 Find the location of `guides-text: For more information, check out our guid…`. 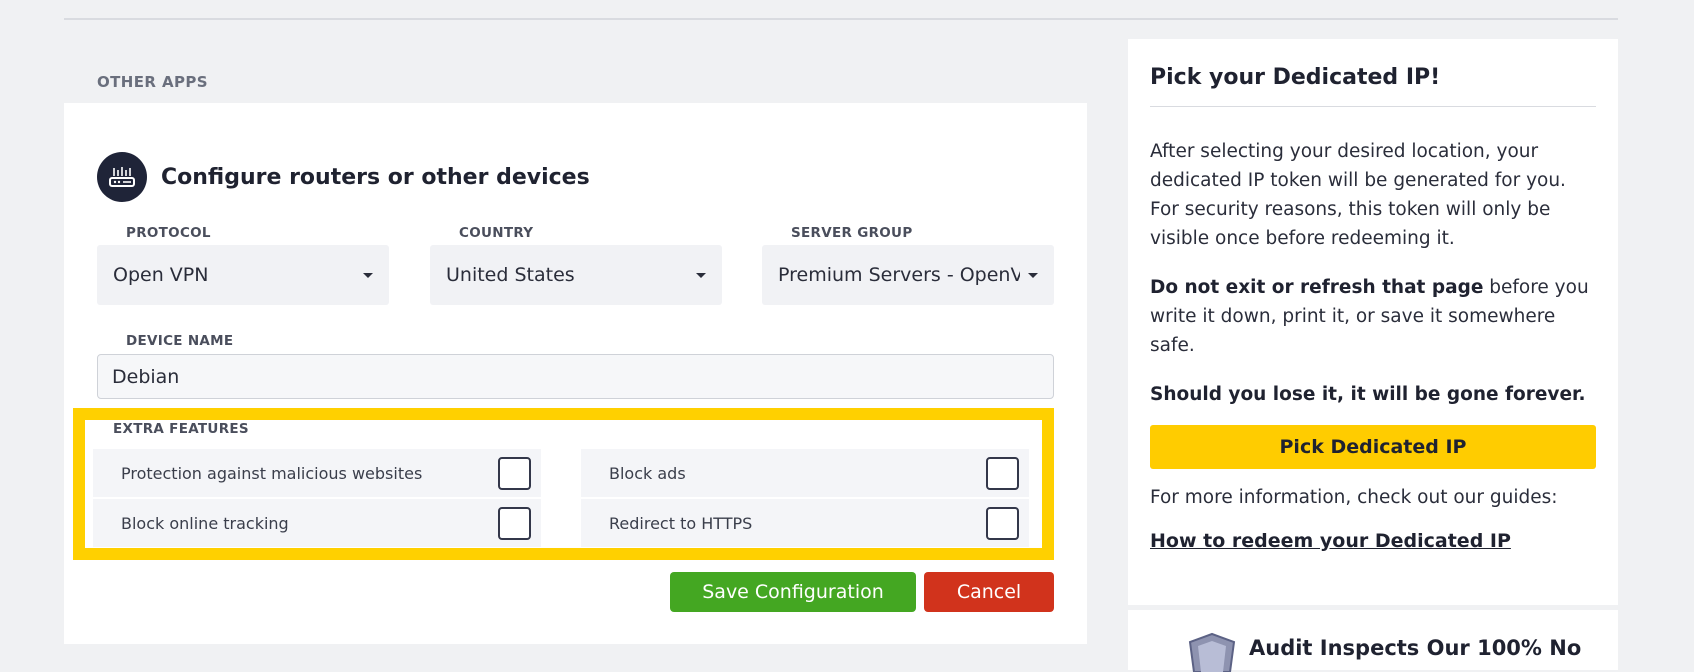

guides-text: For more information, check out our guid… is located at coordinates (1354, 497).